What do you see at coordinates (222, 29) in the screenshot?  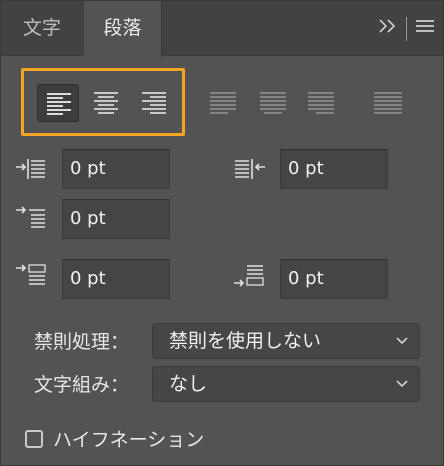 I see `tab-bar: 文字 段落` at bounding box center [222, 29].